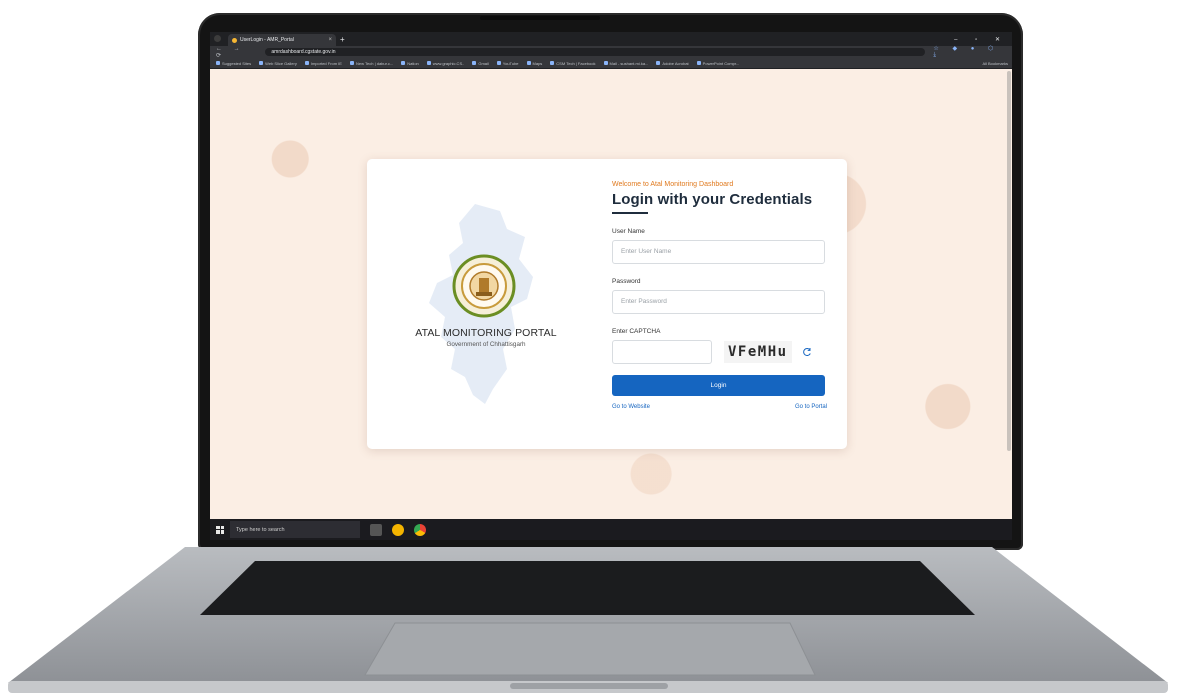 This screenshot has width=1177, height=697. Describe the element at coordinates (646, 251) in the screenshot. I see `username-placeholder: Enter User Name` at that location.